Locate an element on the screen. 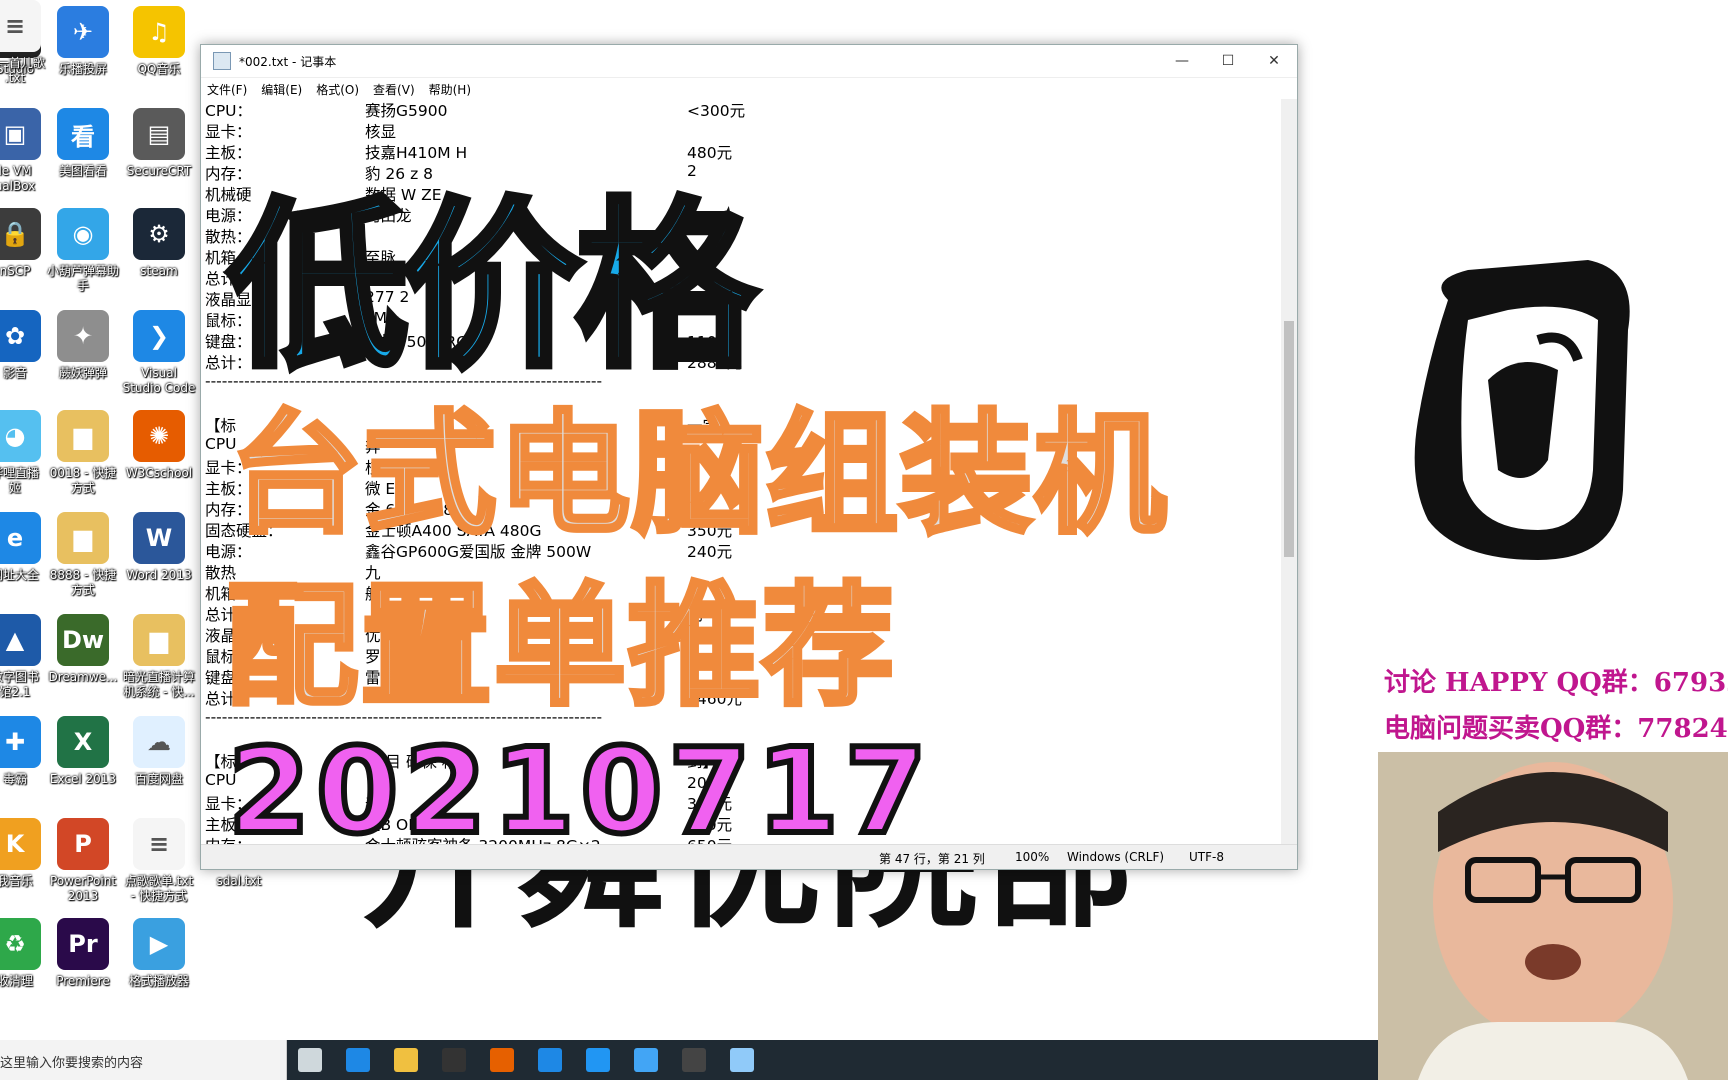  desktop-icon: ☁ 百度网盘 is located at coordinates (159, 751).